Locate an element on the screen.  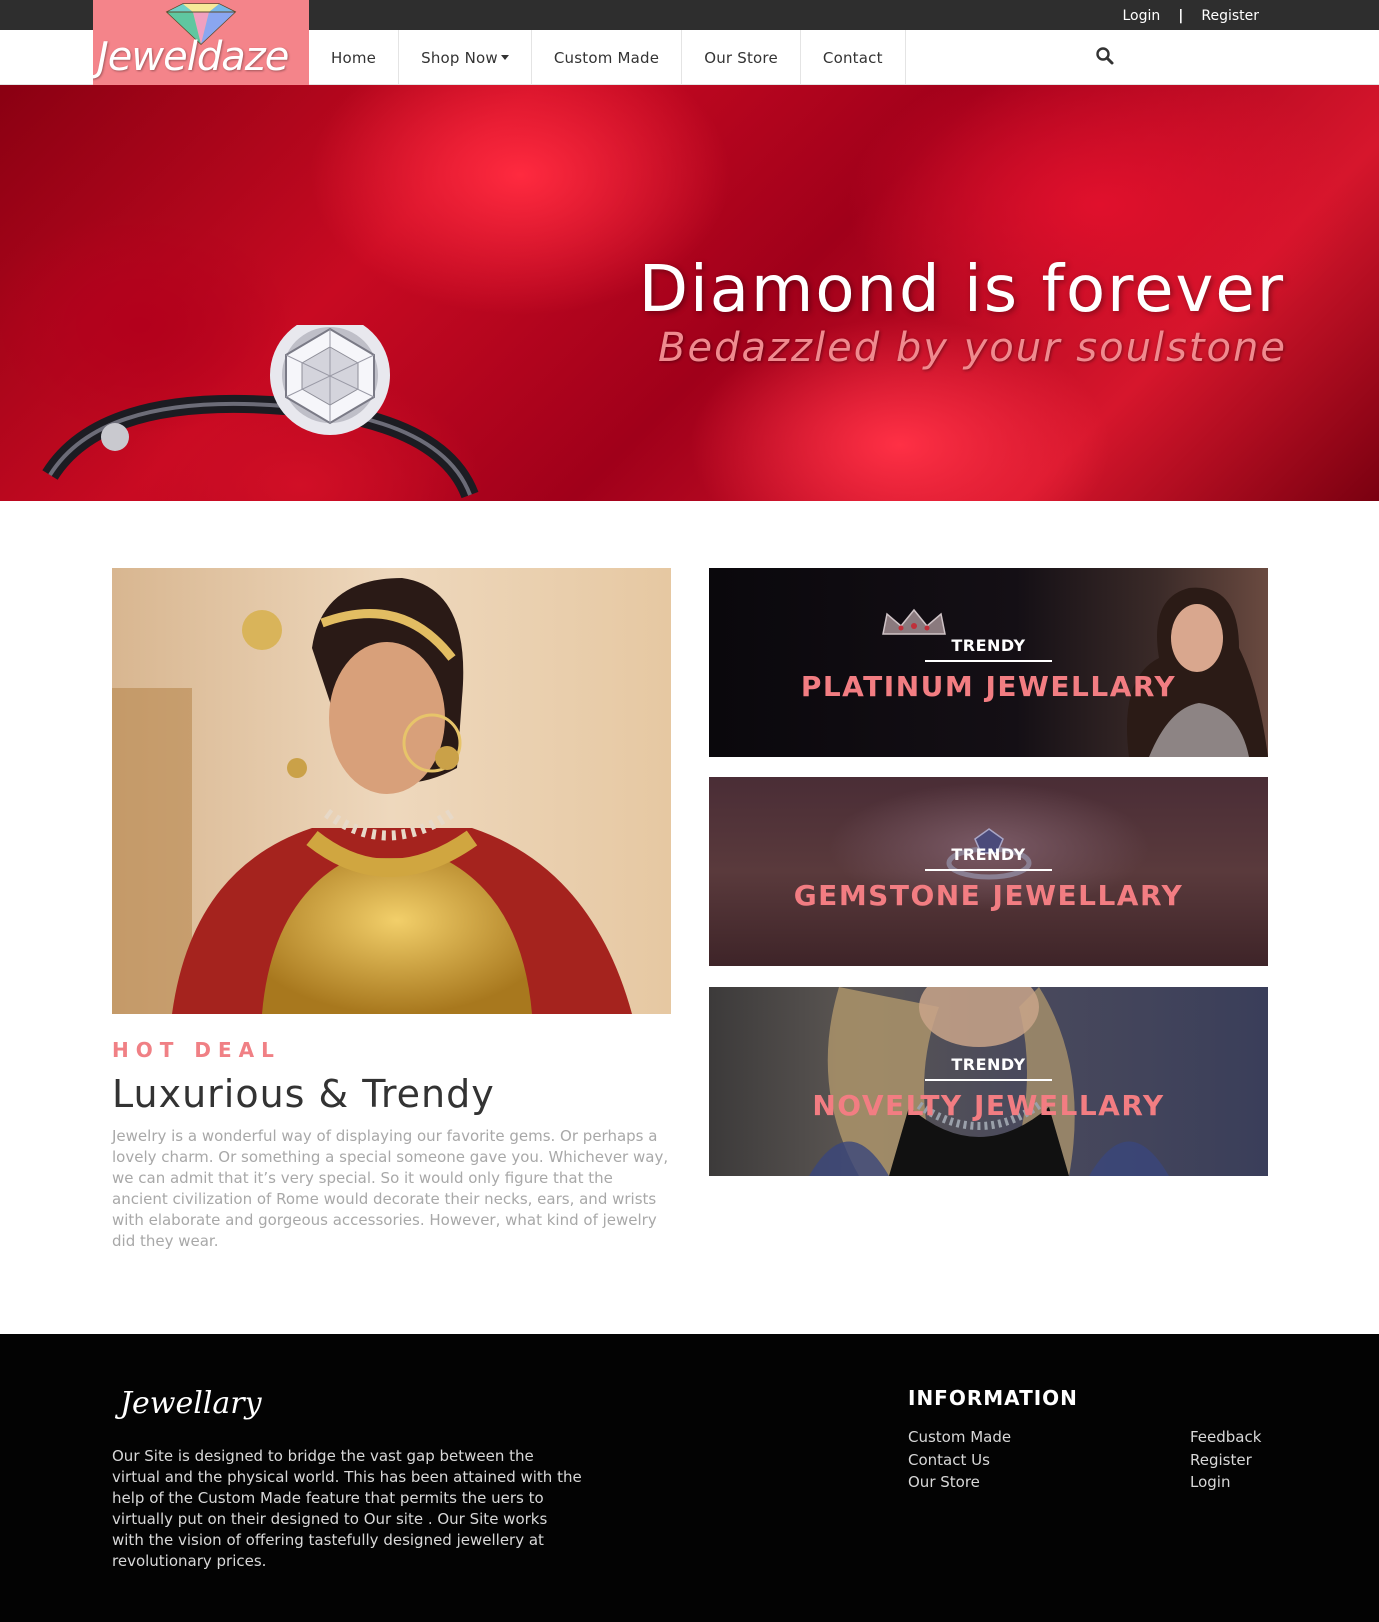
auth-links: Login | Register is located at coordinates (1190, 16).